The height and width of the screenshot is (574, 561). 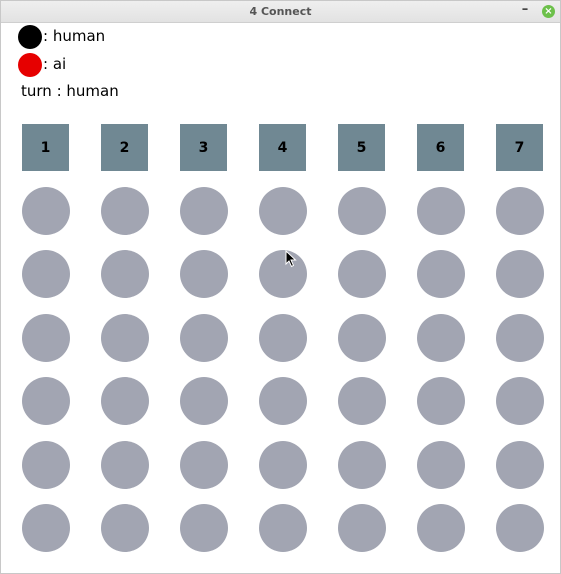 I want to click on human-piece-icon, so click(x=30, y=37).